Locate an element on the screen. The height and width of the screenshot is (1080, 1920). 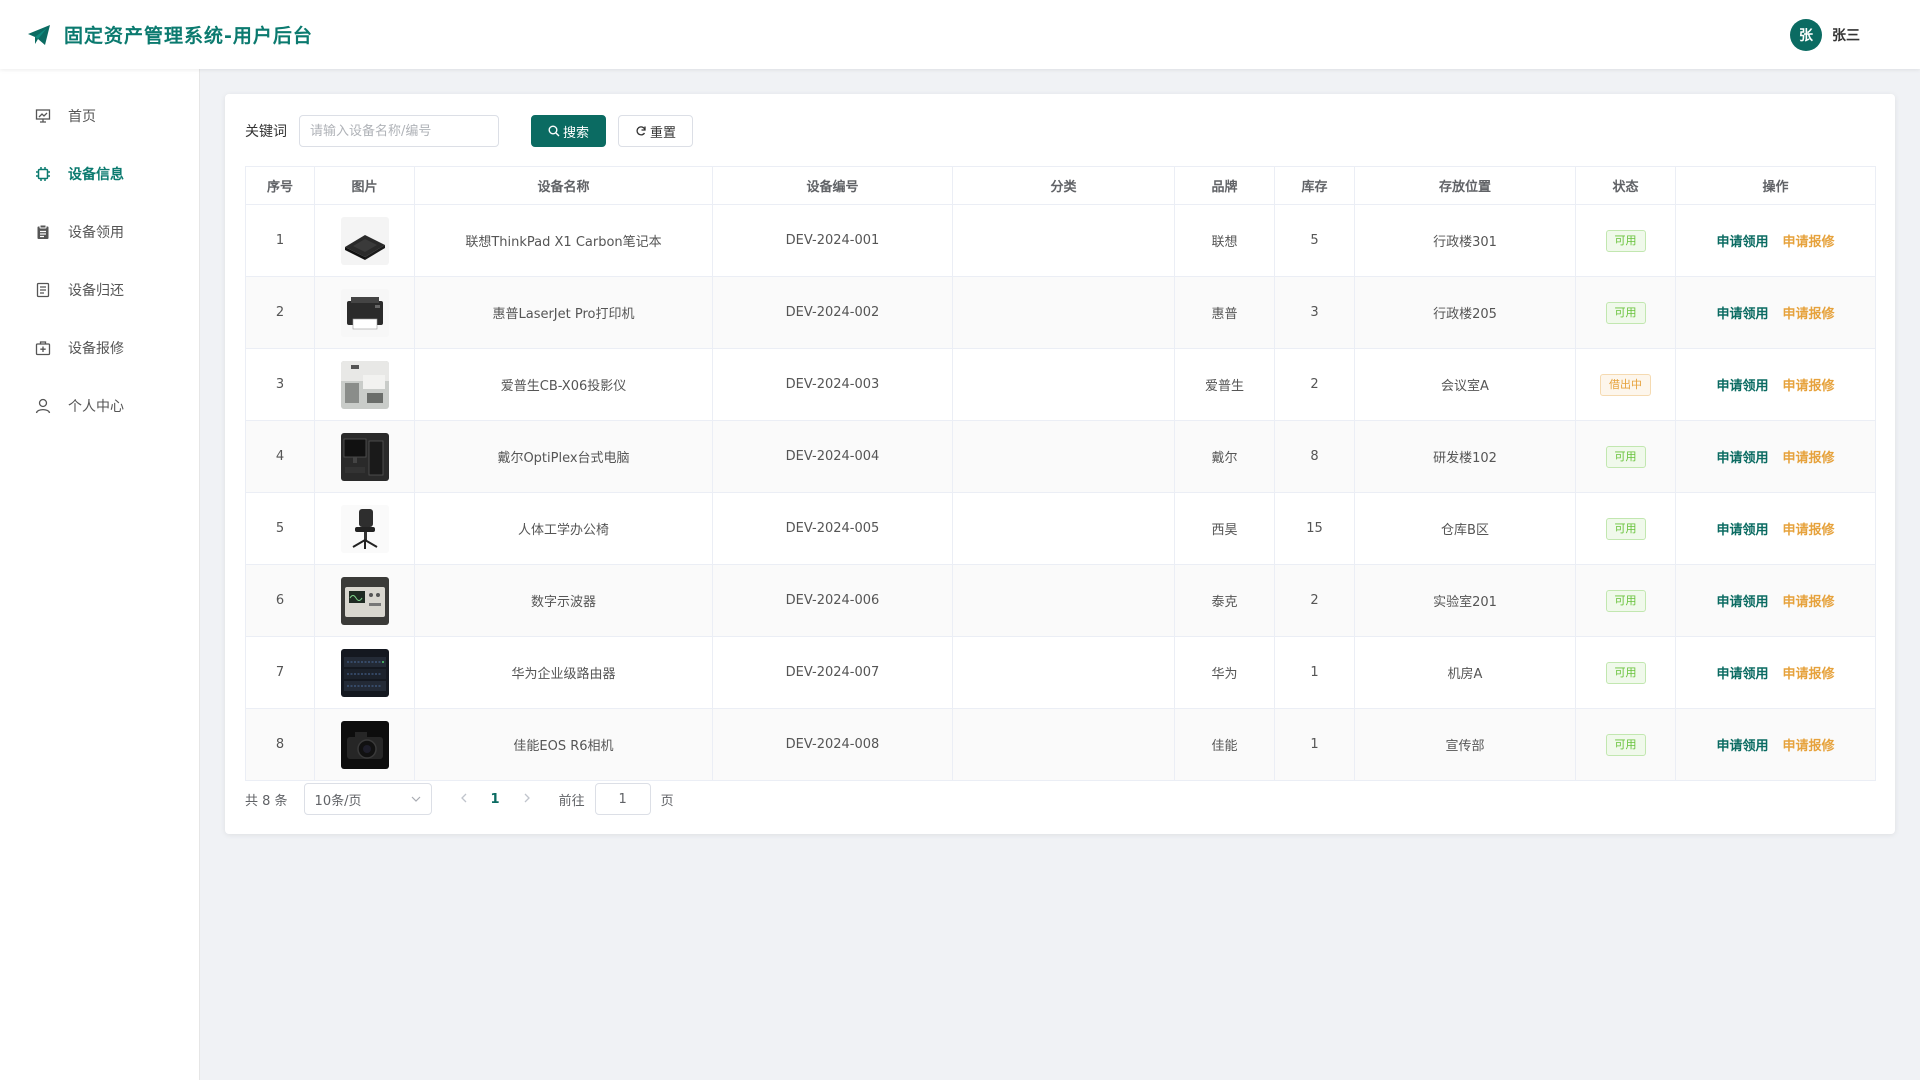
projector-room-thumbnail is located at coordinates (364, 384).